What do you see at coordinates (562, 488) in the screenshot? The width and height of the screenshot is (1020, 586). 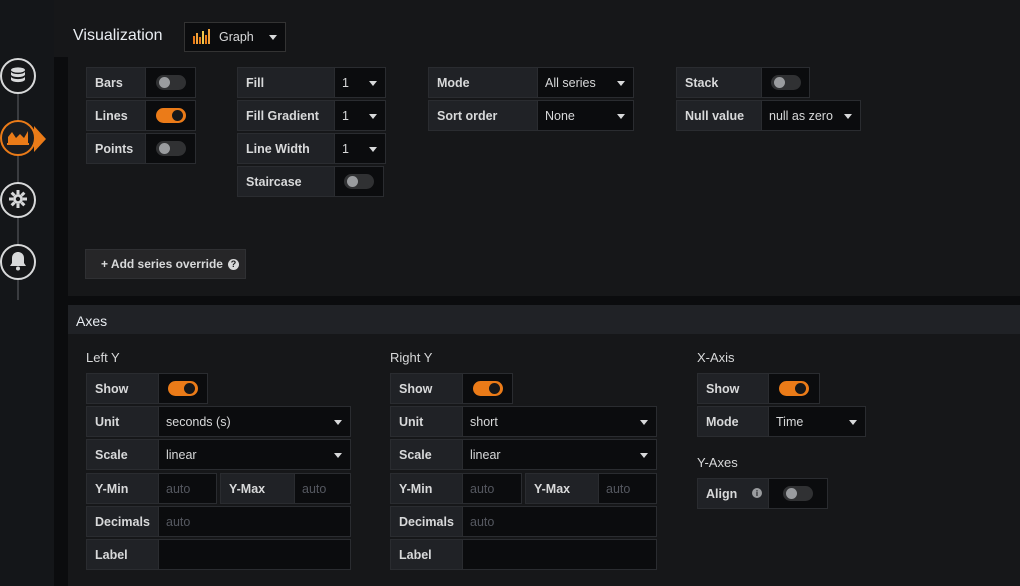 I see `right-y-max-label: Y-Max` at bounding box center [562, 488].